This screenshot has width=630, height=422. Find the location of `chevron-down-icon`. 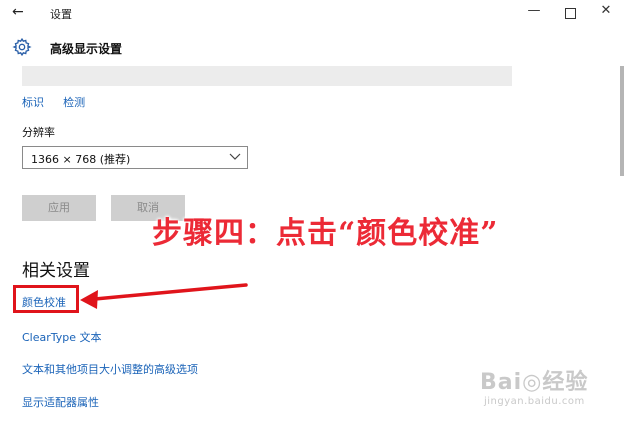

chevron-down-icon is located at coordinates (235, 156).